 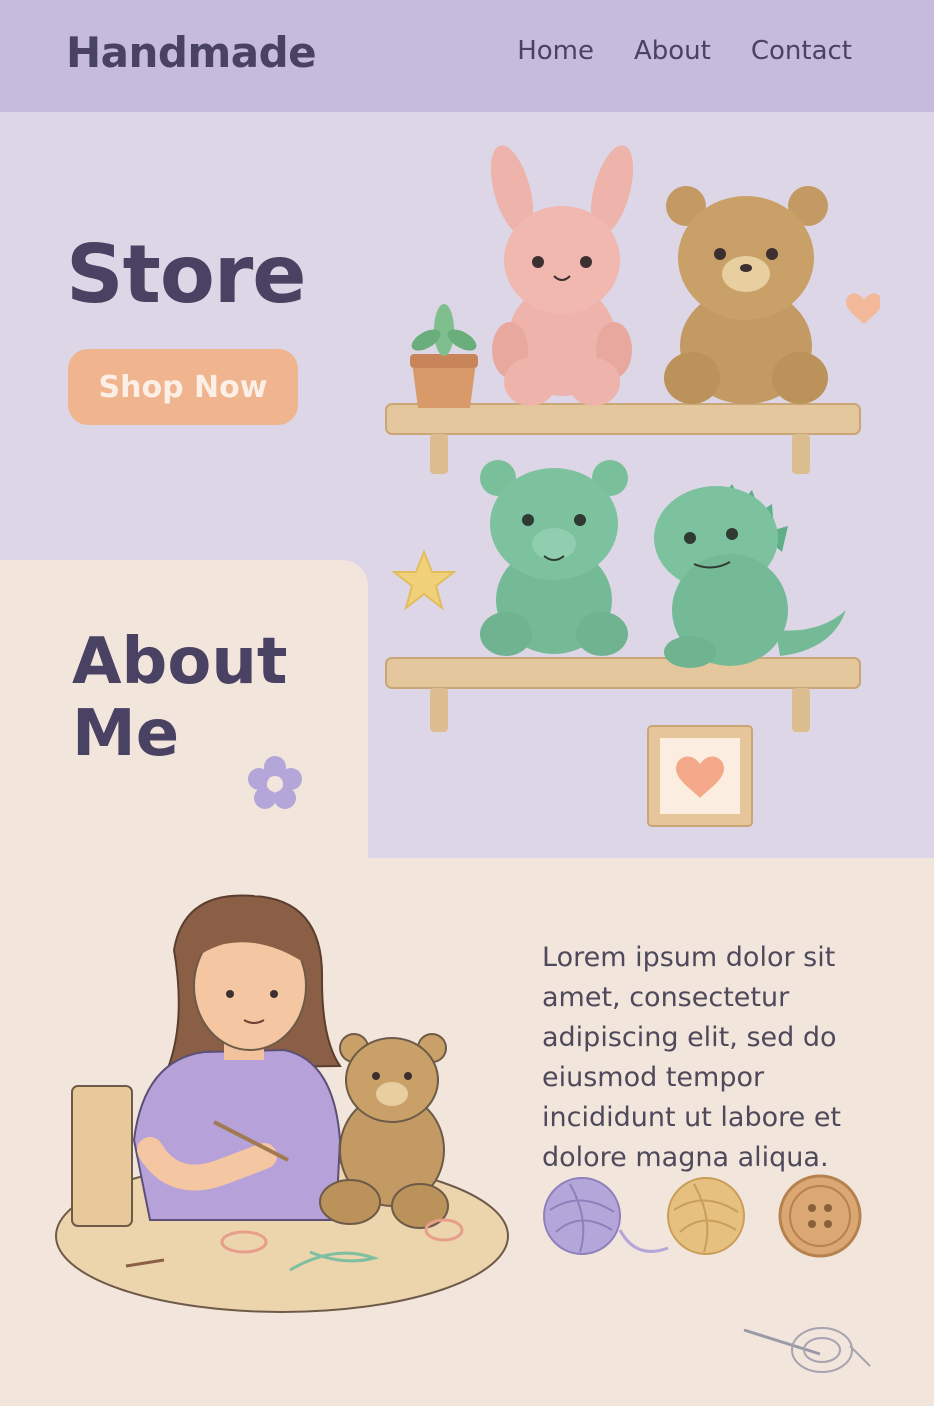 I want to click on top-shelf, so click(x=623, y=438).